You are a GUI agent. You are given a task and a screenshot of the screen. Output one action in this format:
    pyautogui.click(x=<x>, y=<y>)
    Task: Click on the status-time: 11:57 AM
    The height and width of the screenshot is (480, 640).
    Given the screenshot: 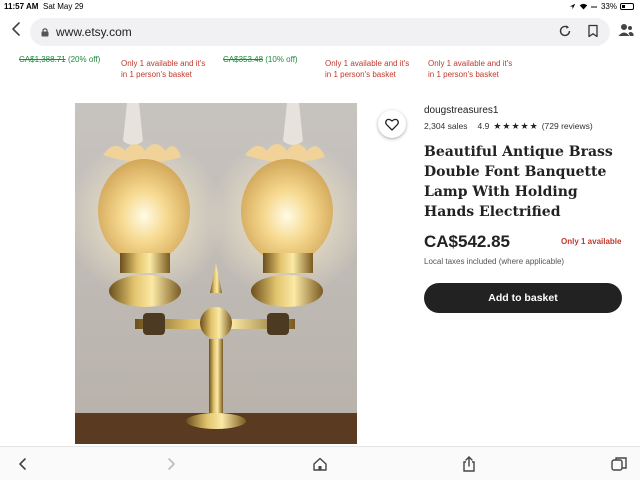 What is the action you would take?
    pyautogui.click(x=21, y=6)
    